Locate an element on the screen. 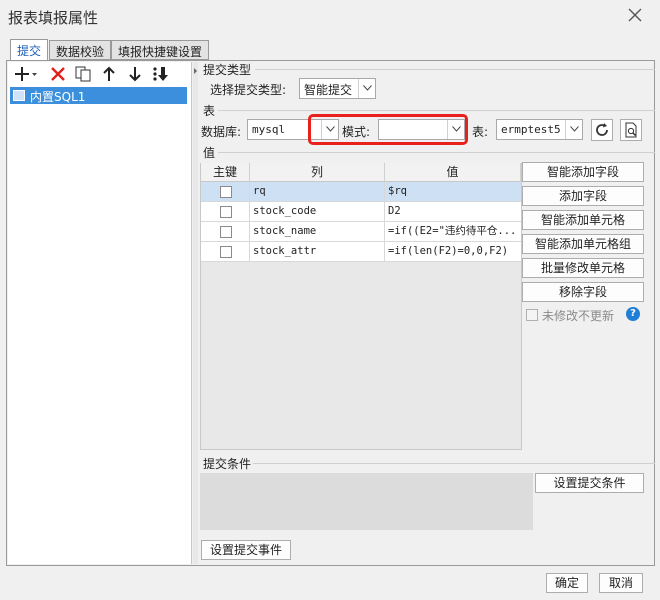  move-up-icon is located at coordinates (111, 74).